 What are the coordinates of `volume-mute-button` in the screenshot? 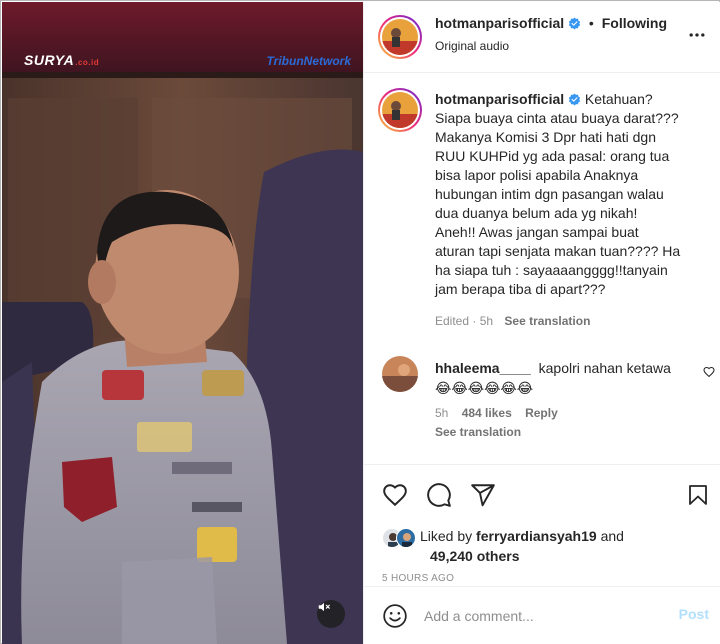 It's located at (331, 614).